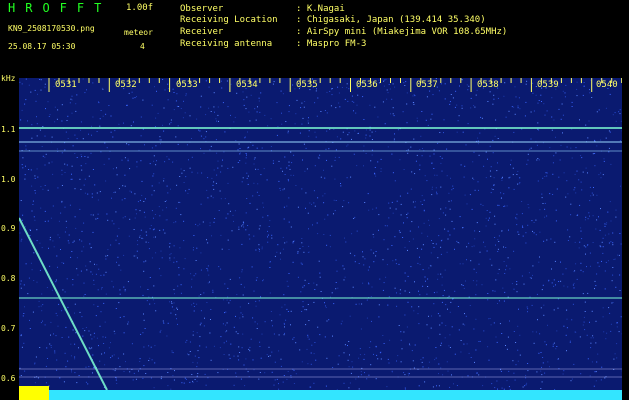  I want to click on info-antenna-key: Receiving antenna, so click(226, 44).